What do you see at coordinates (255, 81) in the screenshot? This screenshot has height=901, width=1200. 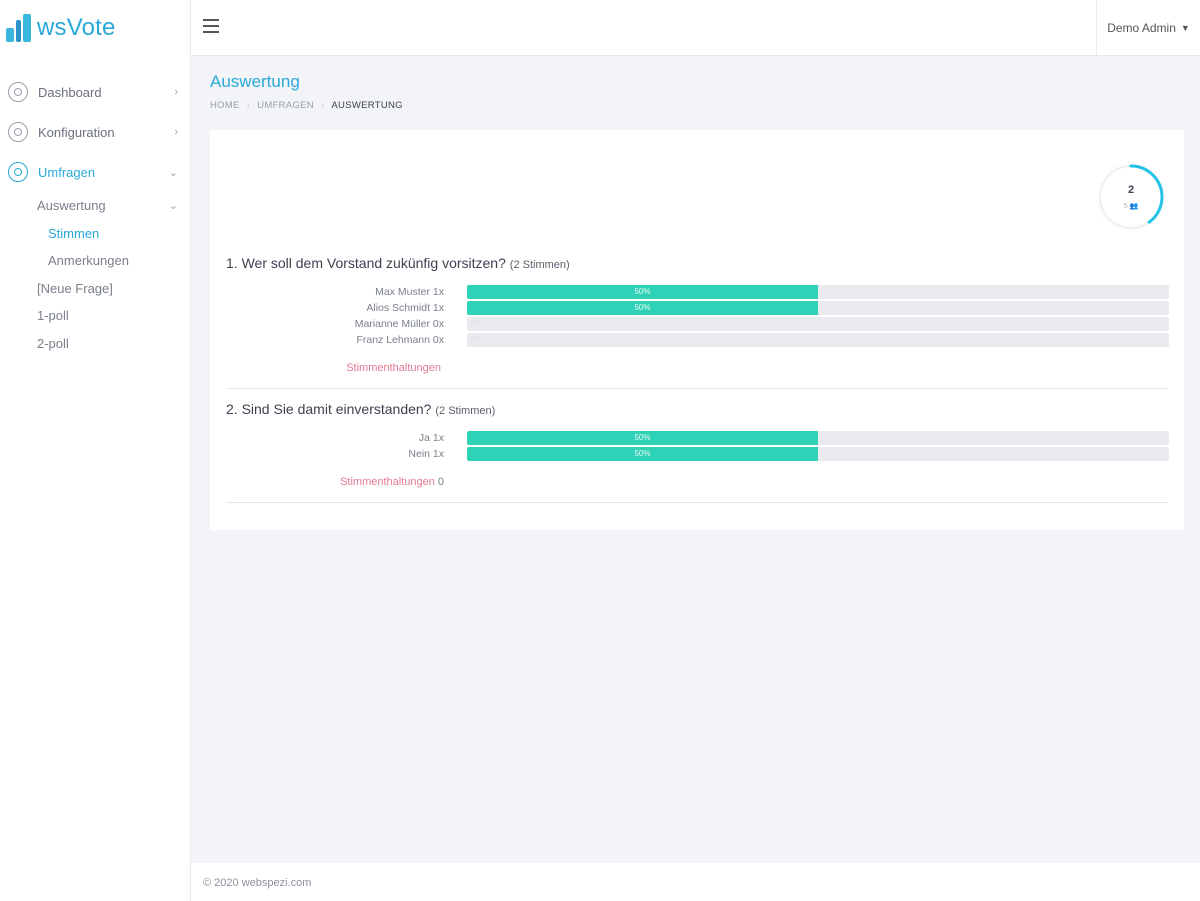 I see `page-title: Auswertung` at bounding box center [255, 81].